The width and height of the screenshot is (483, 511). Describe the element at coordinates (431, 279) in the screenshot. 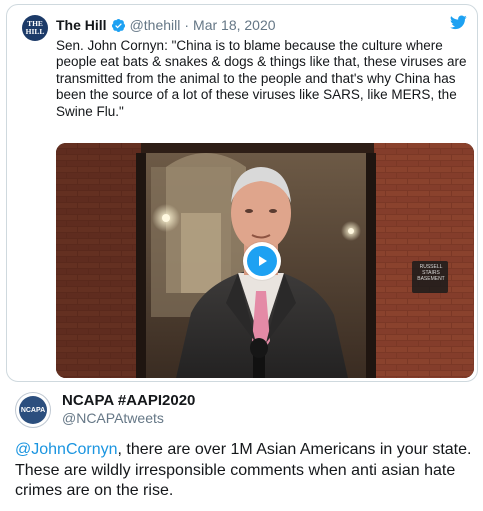

I see `sign-line-3: BASEMENT` at that location.